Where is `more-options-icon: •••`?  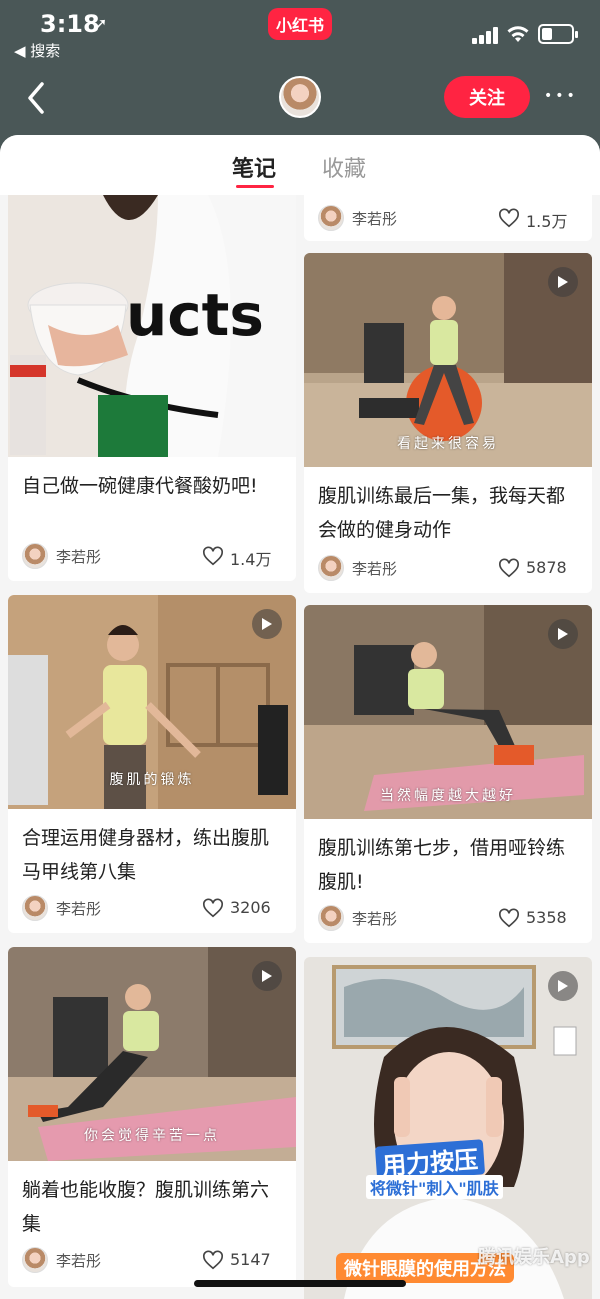 more-options-icon: ••• is located at coordinates (560, 96).